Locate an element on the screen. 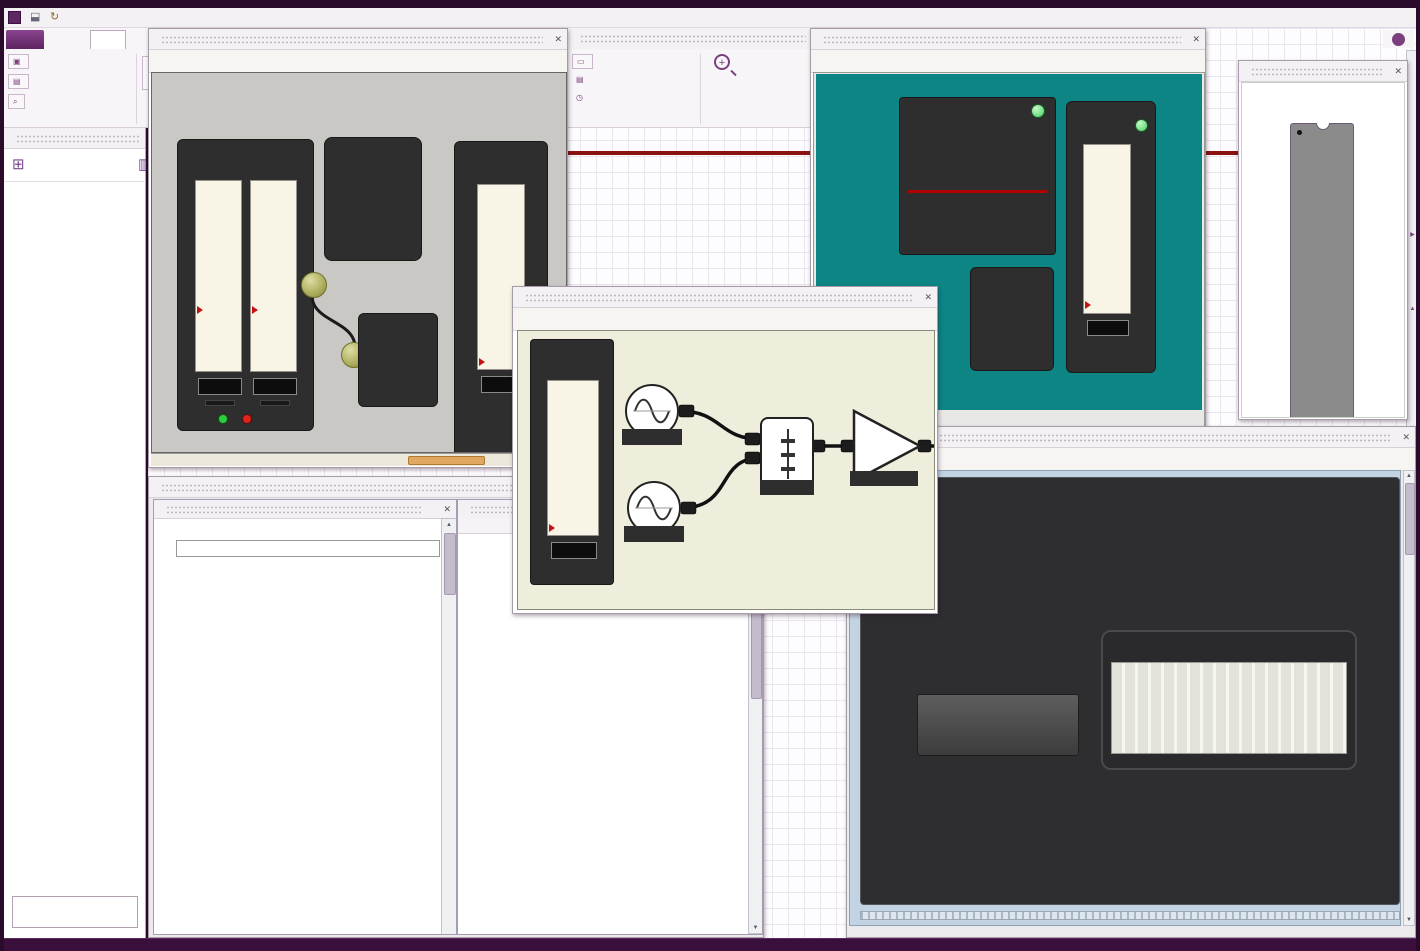 Image resolution: width=1420 pixels, height=951 pixels. inputs-sensors-titlebar: ✕ is located at coordinates (358, 39).